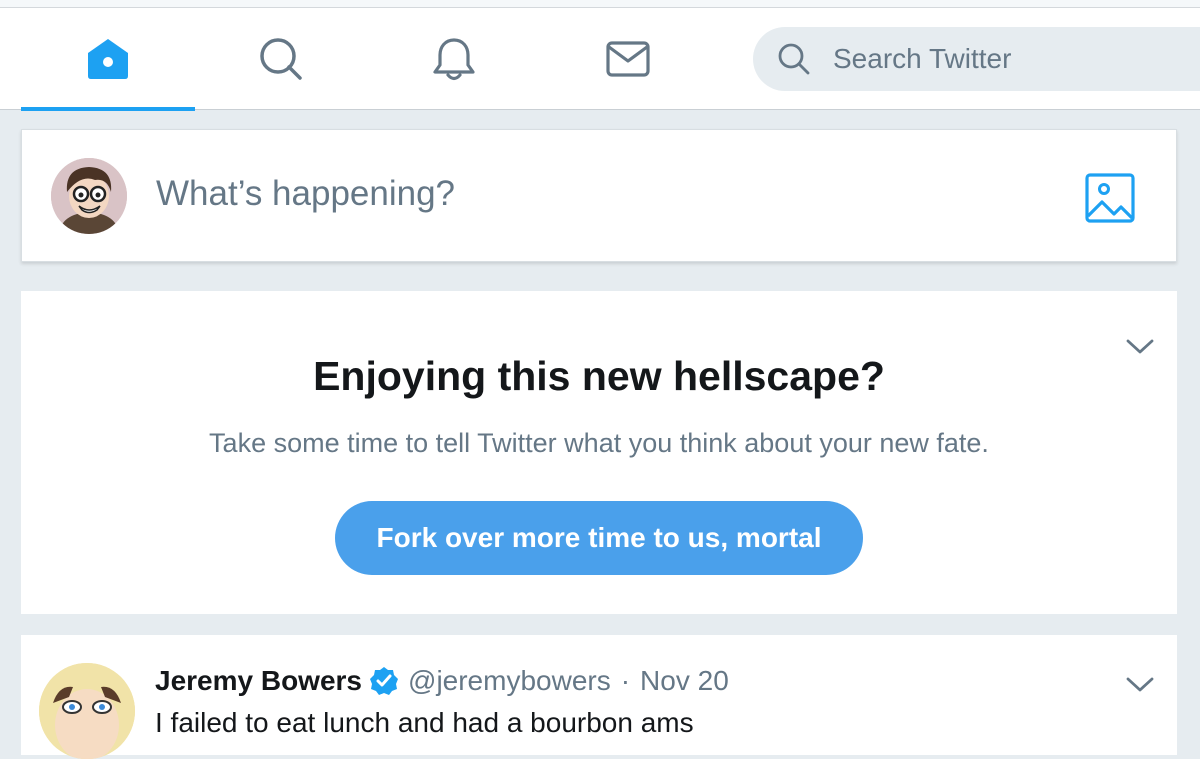  I want to click on active-tab-indicator, so click(108, 109).